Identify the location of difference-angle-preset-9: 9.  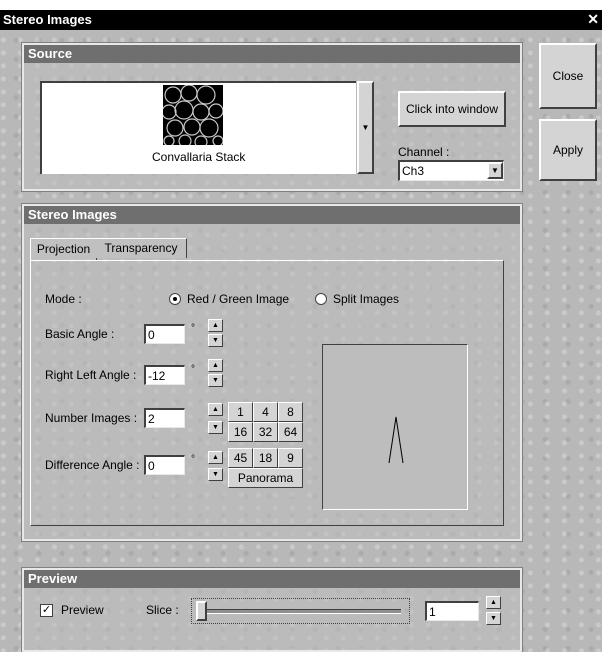
(290, 458).